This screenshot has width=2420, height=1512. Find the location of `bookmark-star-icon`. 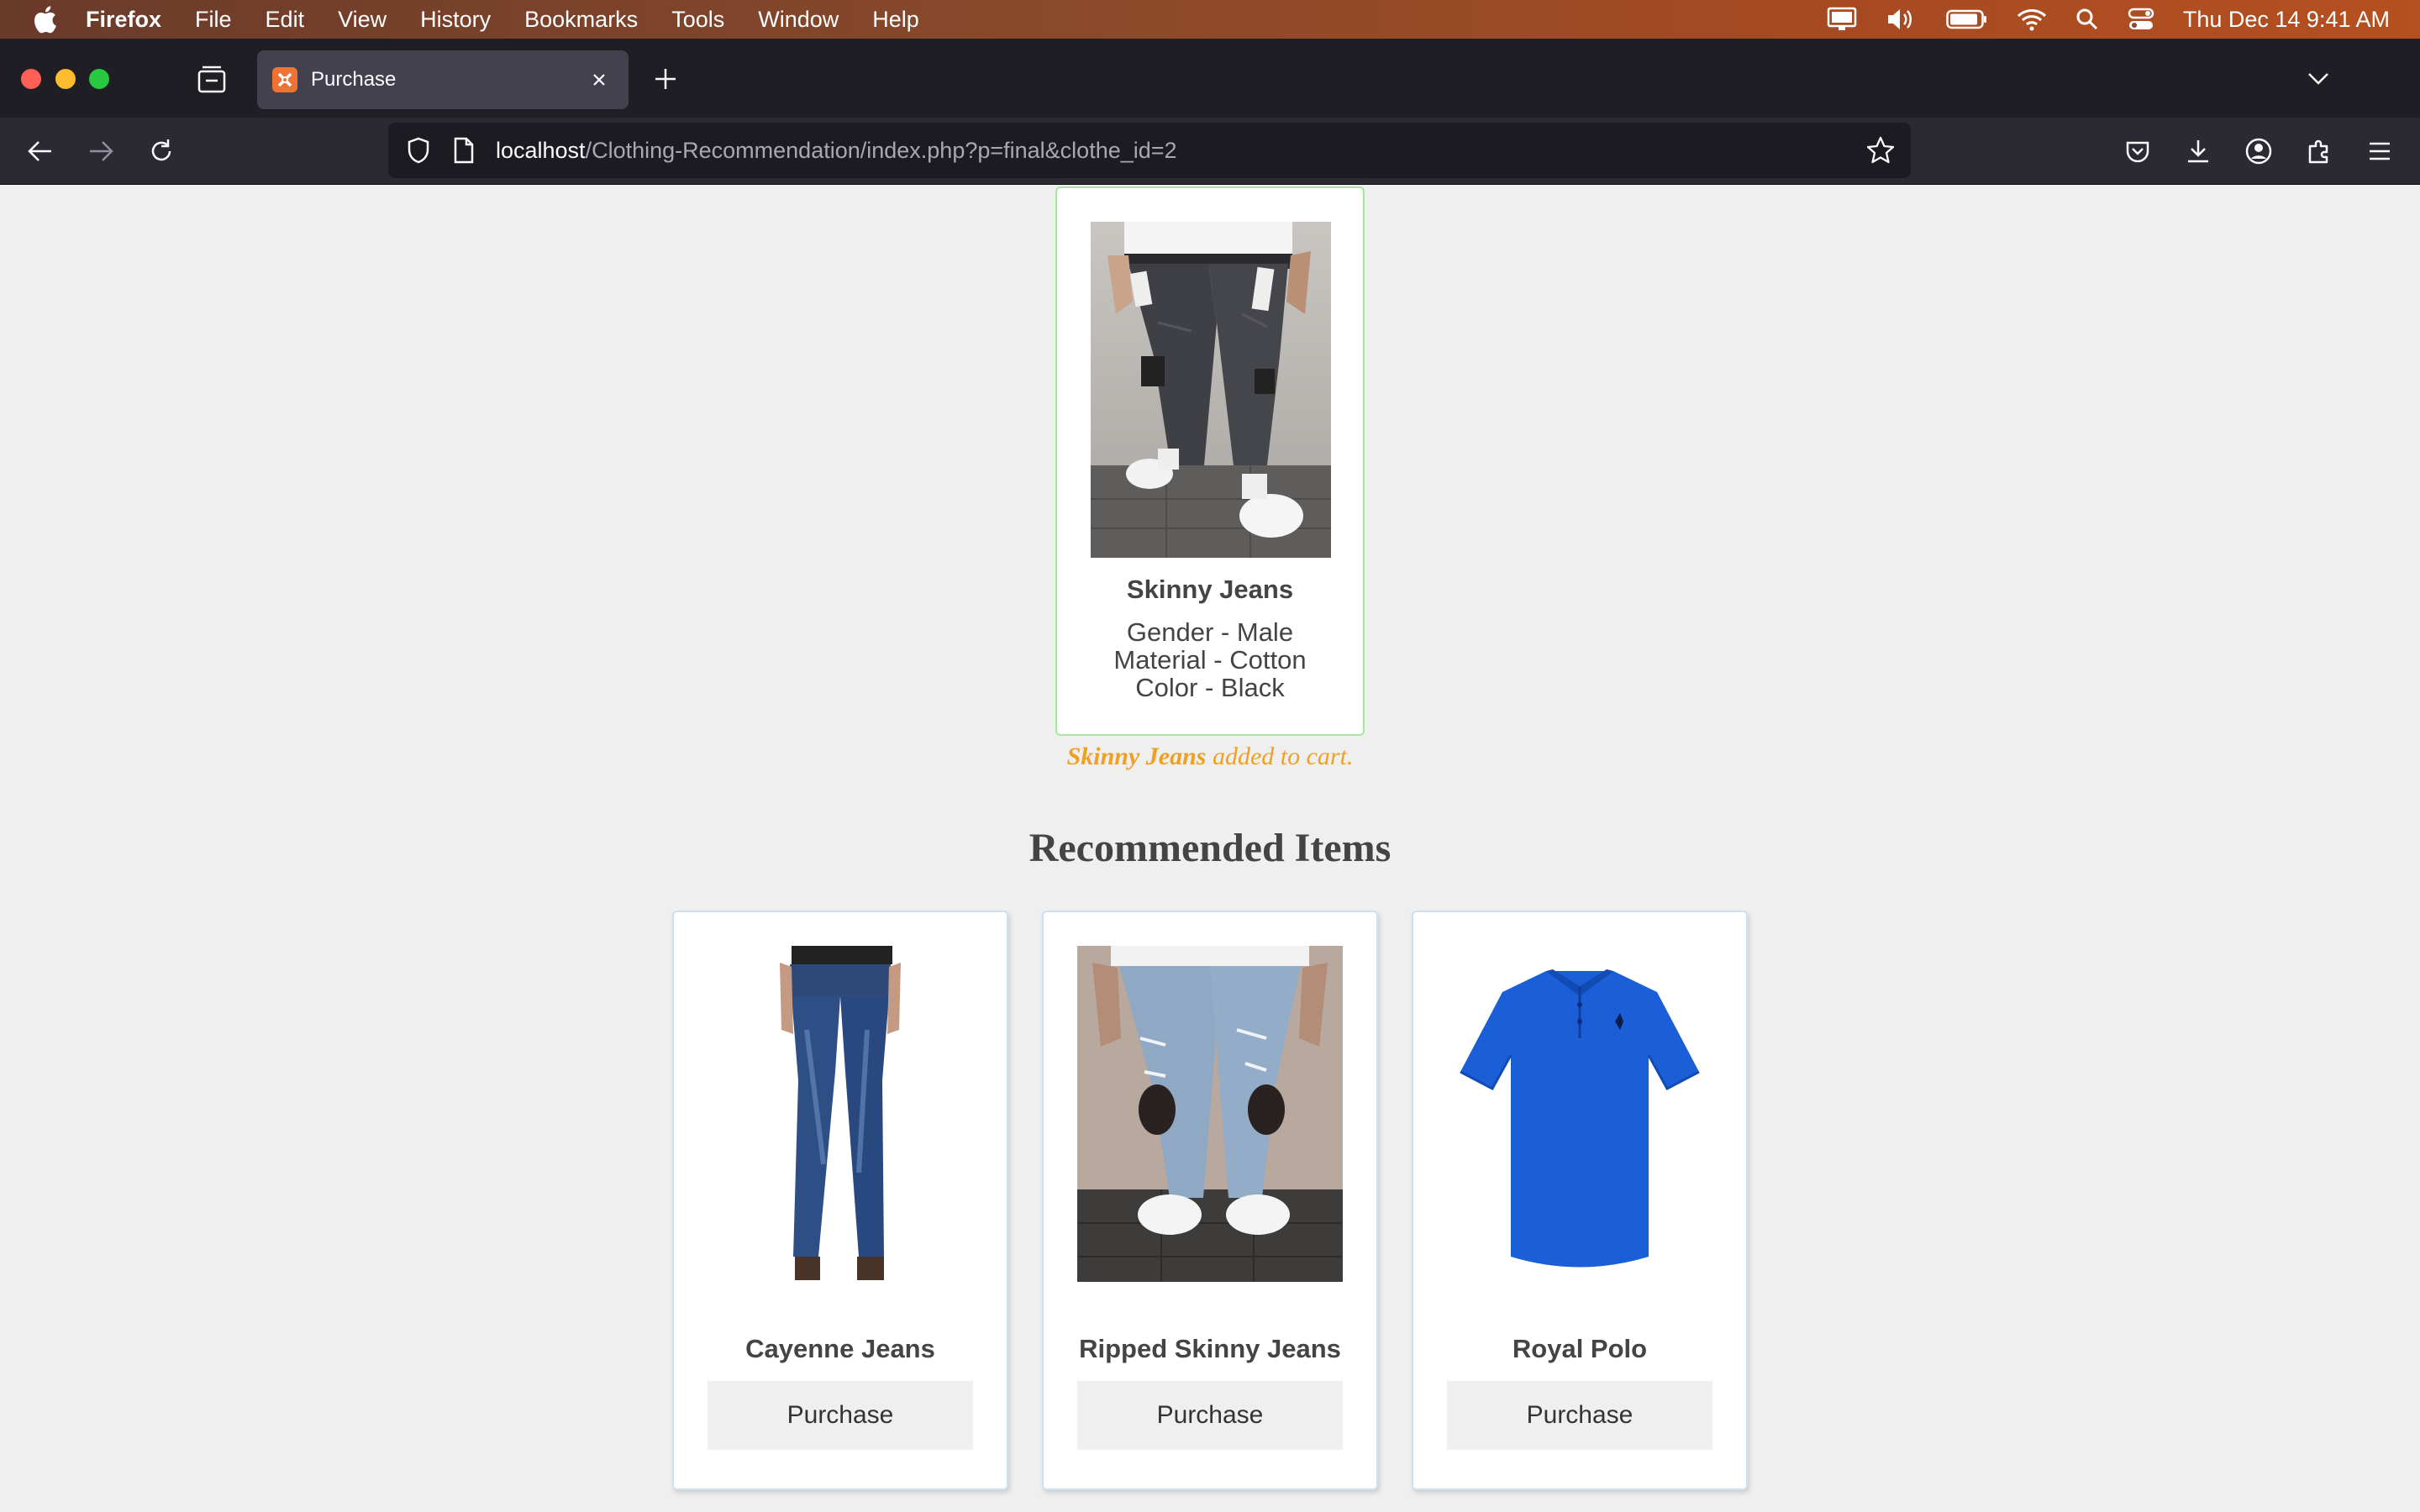

bookmark-star-icon is located at coordinates (1880, 150).